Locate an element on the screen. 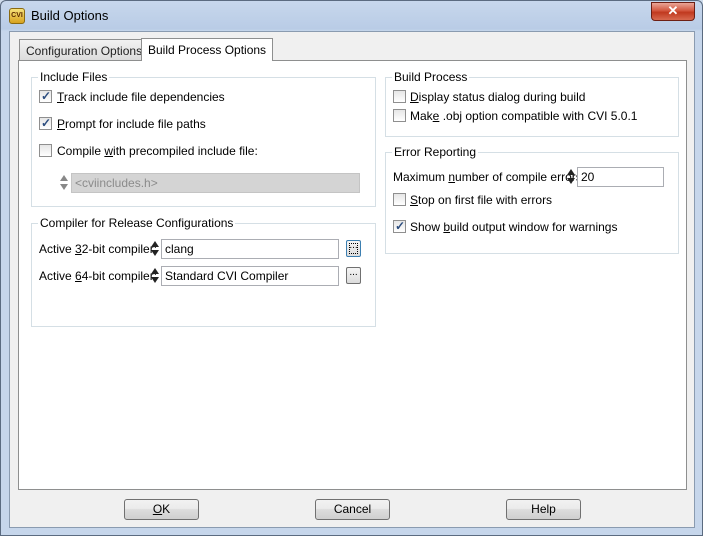 This screenshot has height=536, width=703. active-32bit-label: Active 32-bit compiler: is located at coordinates (98, 249).